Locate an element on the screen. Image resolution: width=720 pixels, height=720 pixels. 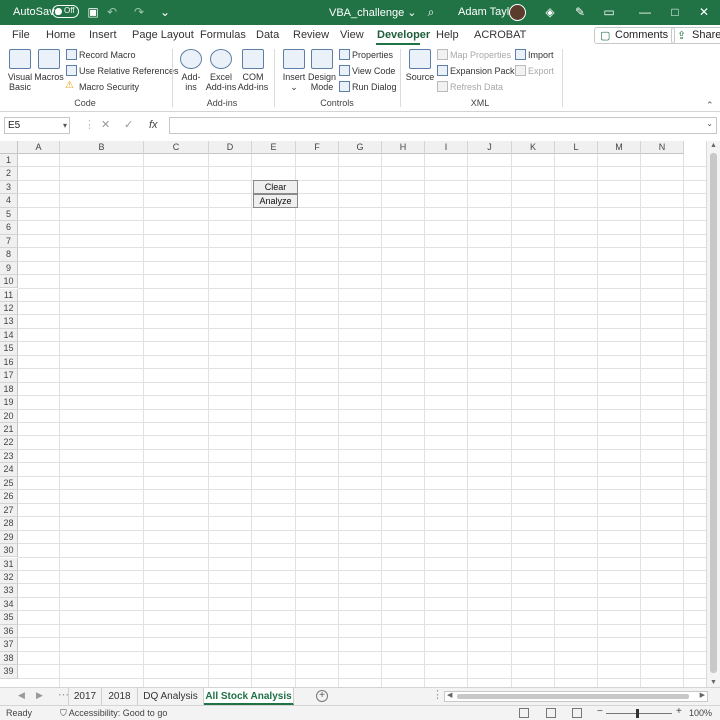
normal-view-icon is located at coordinates (524, 713).